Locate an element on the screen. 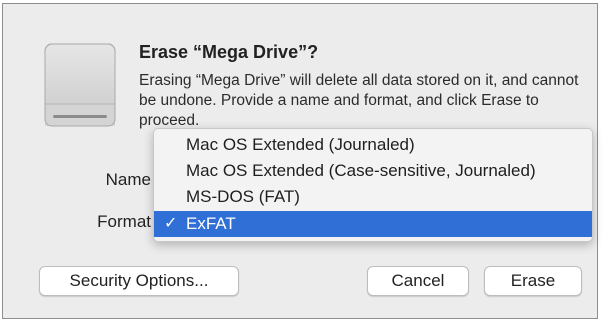  format-label: Format is located at coordinates (124, 221).